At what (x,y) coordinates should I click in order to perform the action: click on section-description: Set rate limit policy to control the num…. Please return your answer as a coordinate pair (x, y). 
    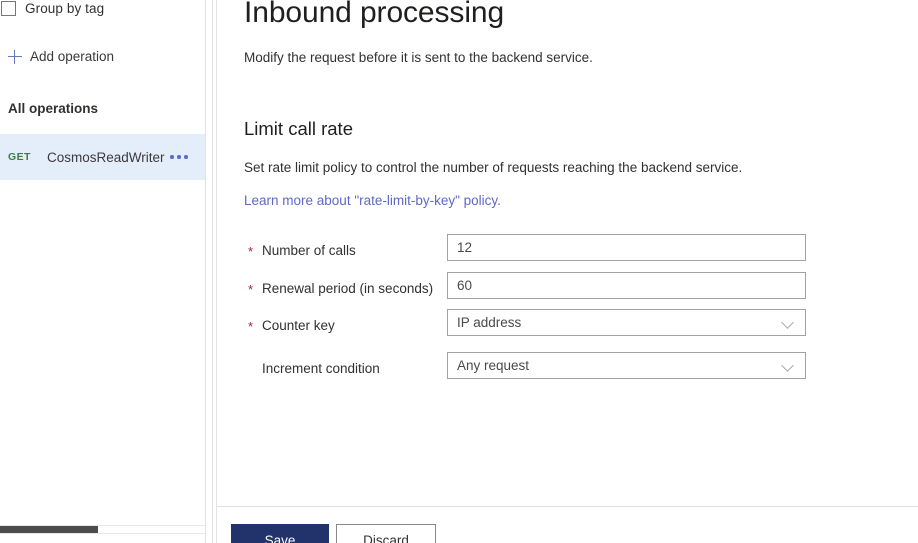
    Looking at the image, I should click on (493, 167).